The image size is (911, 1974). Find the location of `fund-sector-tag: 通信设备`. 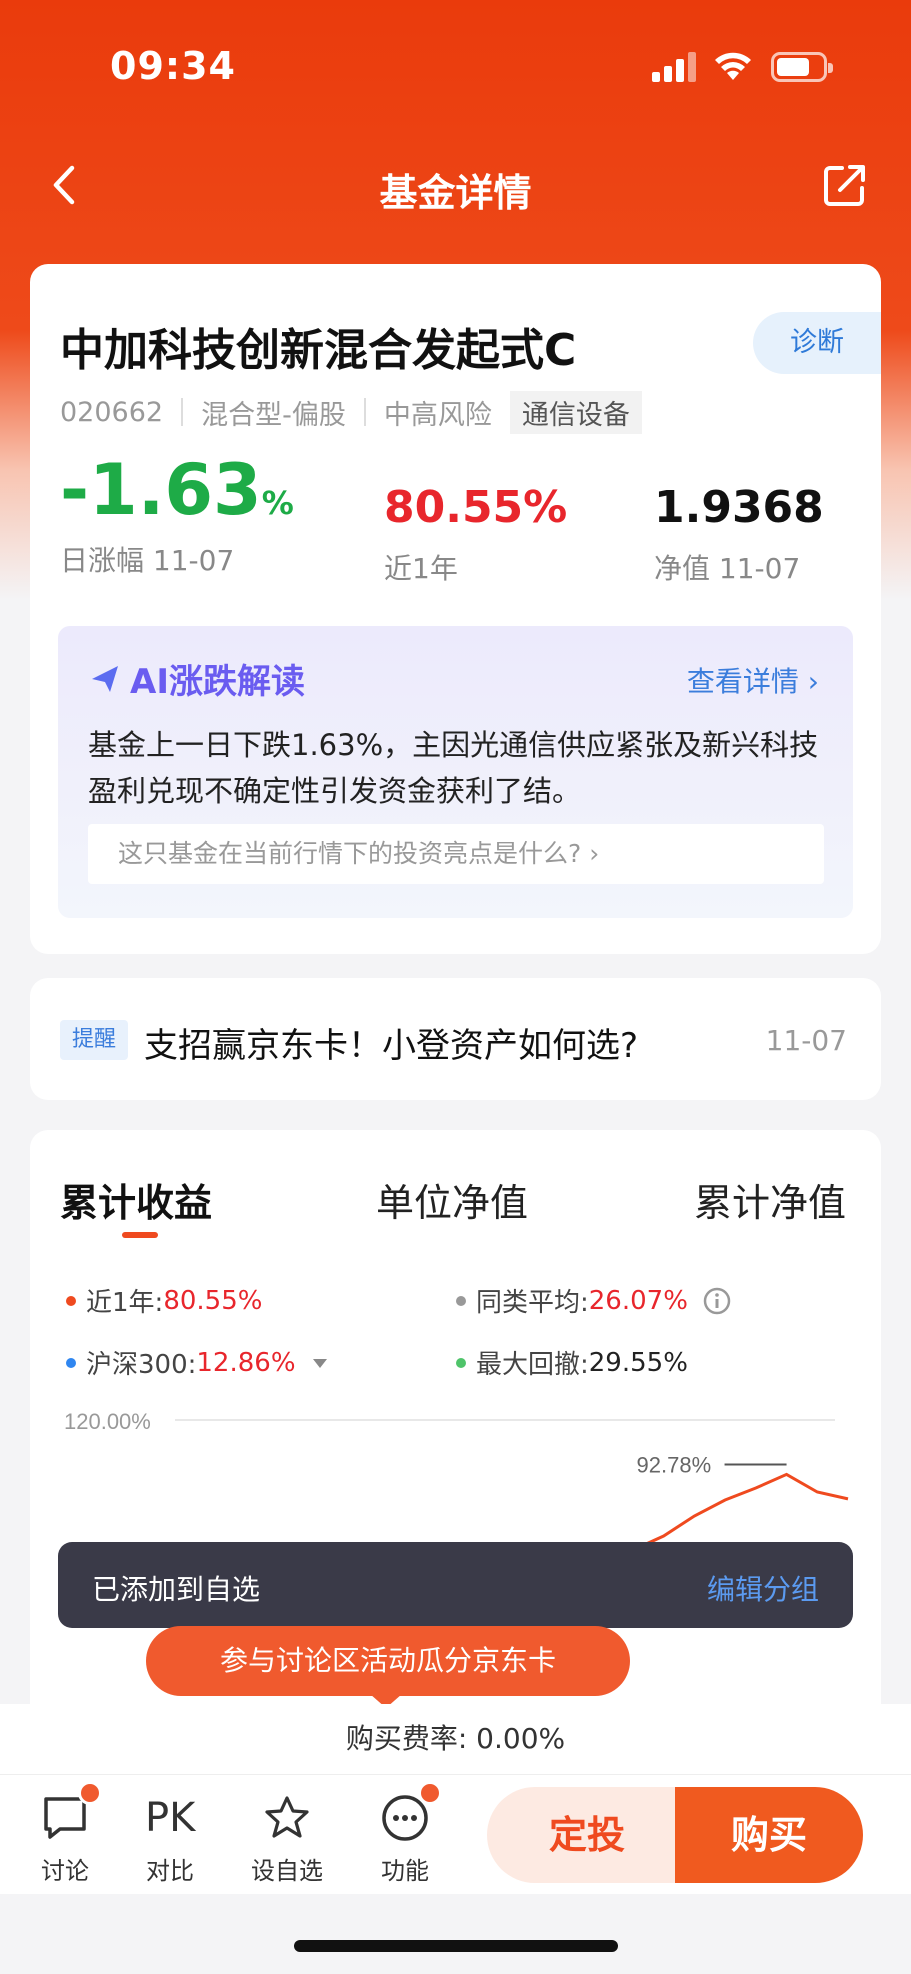

fund-sector-tag: 通信设备 is located at coordinates (575, 412).